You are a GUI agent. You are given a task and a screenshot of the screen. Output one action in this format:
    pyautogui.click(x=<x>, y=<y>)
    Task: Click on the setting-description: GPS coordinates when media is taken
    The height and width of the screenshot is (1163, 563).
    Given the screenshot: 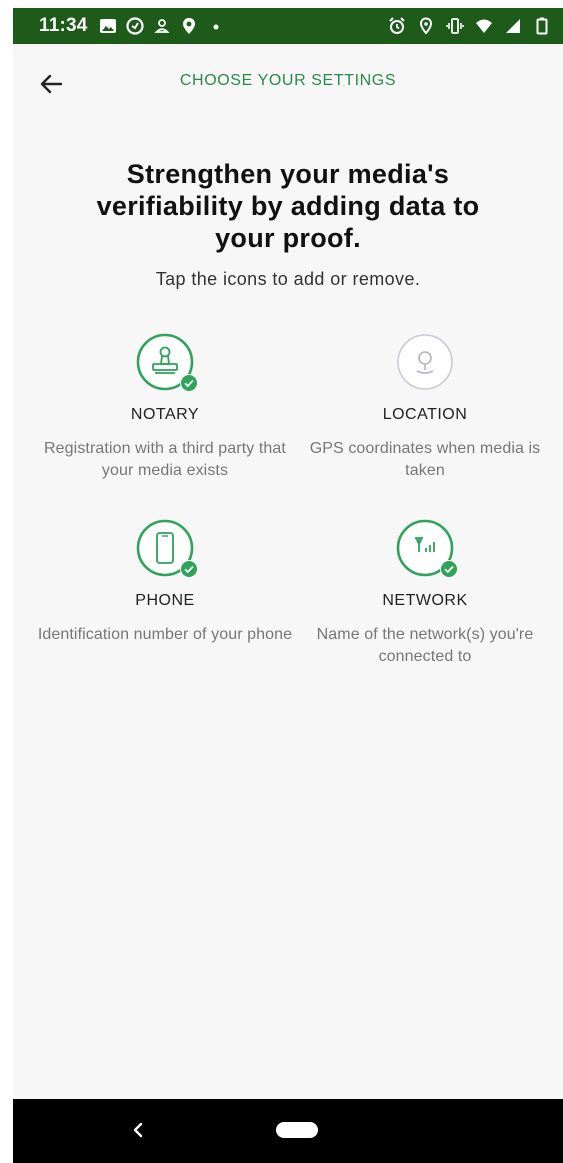 What is the action you would take?
    pyautogui.click(x=425, y=459)
    